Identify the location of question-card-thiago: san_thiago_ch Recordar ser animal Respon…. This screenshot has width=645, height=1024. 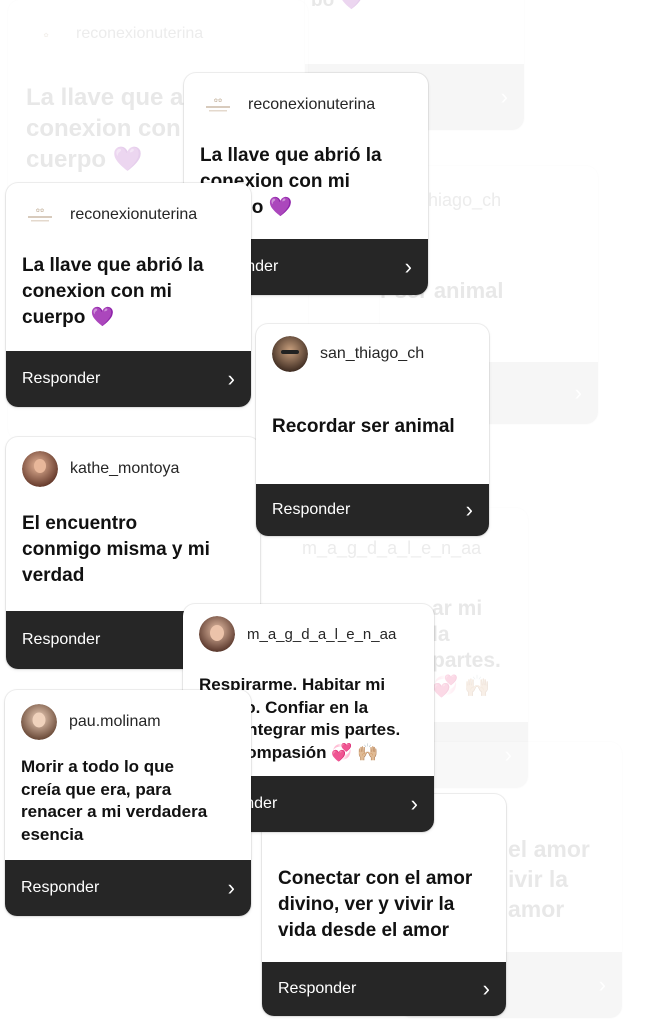
(372, 430).